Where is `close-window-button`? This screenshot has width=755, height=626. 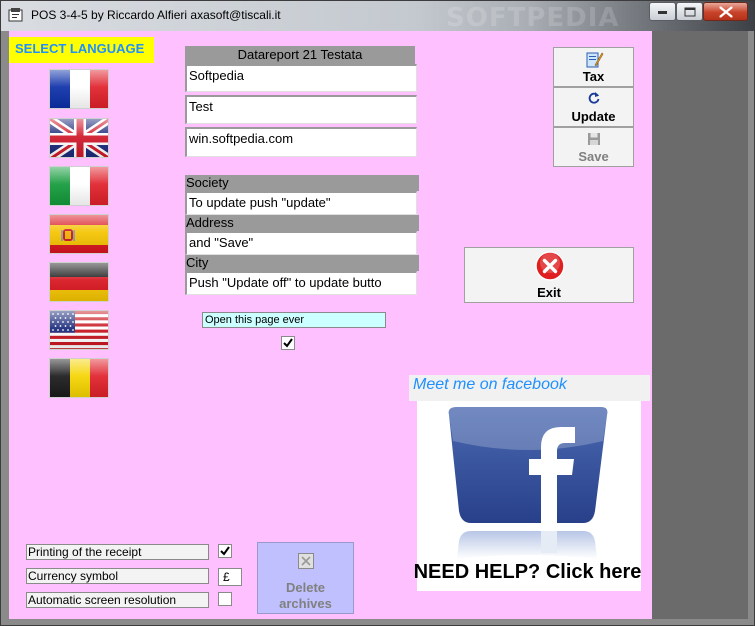
close-window-button is located at coordinates (725, 11).